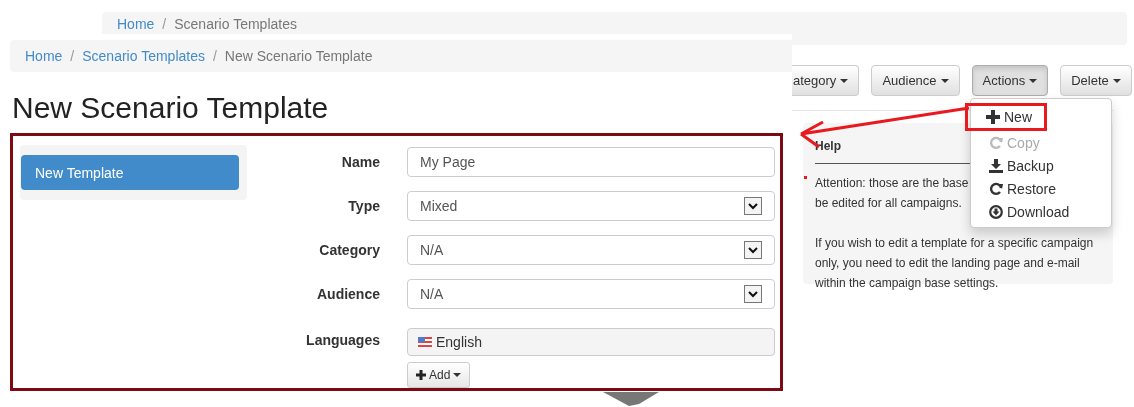 Image resolution: width=1134 pixels, height=407 pixels. I want to click on field-label: Category, so click(349, 250).